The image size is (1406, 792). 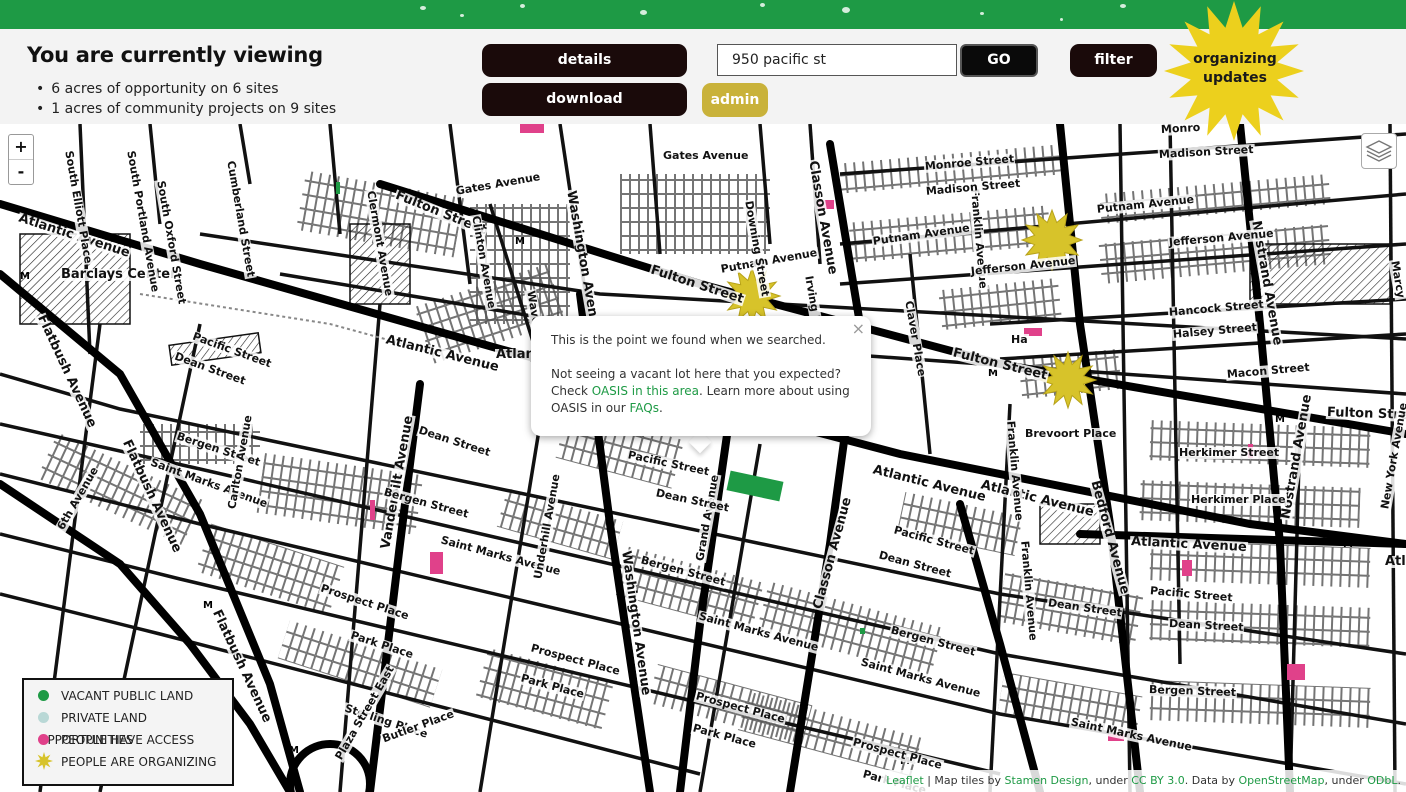 What do you see at coordinates (1019, 339) in the screenshot?
I see `street-label-harrison: Ha` at bounding box center [1019, 339].